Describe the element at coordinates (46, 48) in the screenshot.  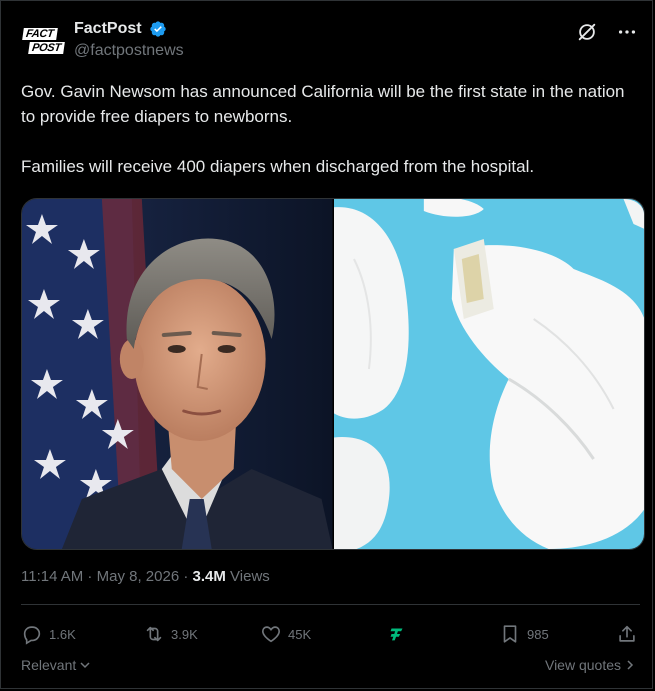
I see `avatar-logo-line2: POST` at that location.